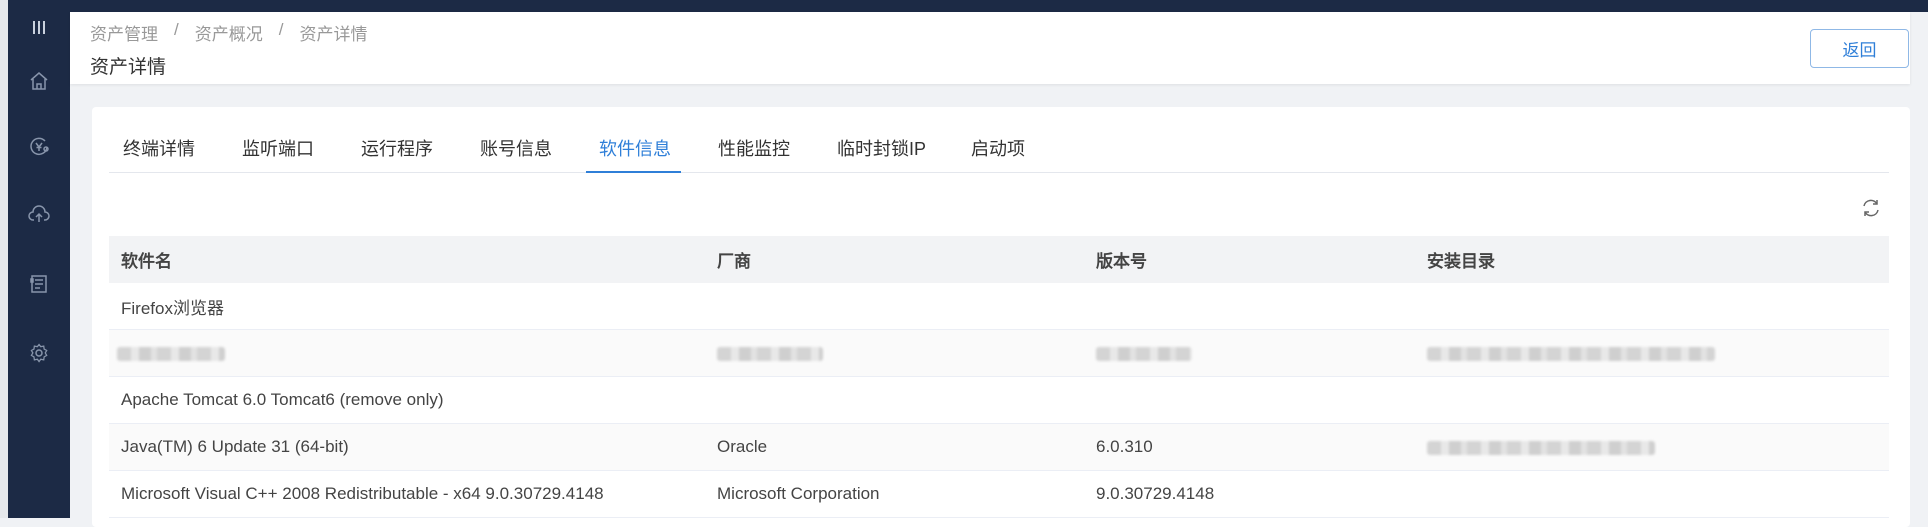 The width and height of the screenshot is (1928, 527). I want to click on table-row: Apache Tomcat 6.0 Tomcat6 (remove only), so click(999, 400).